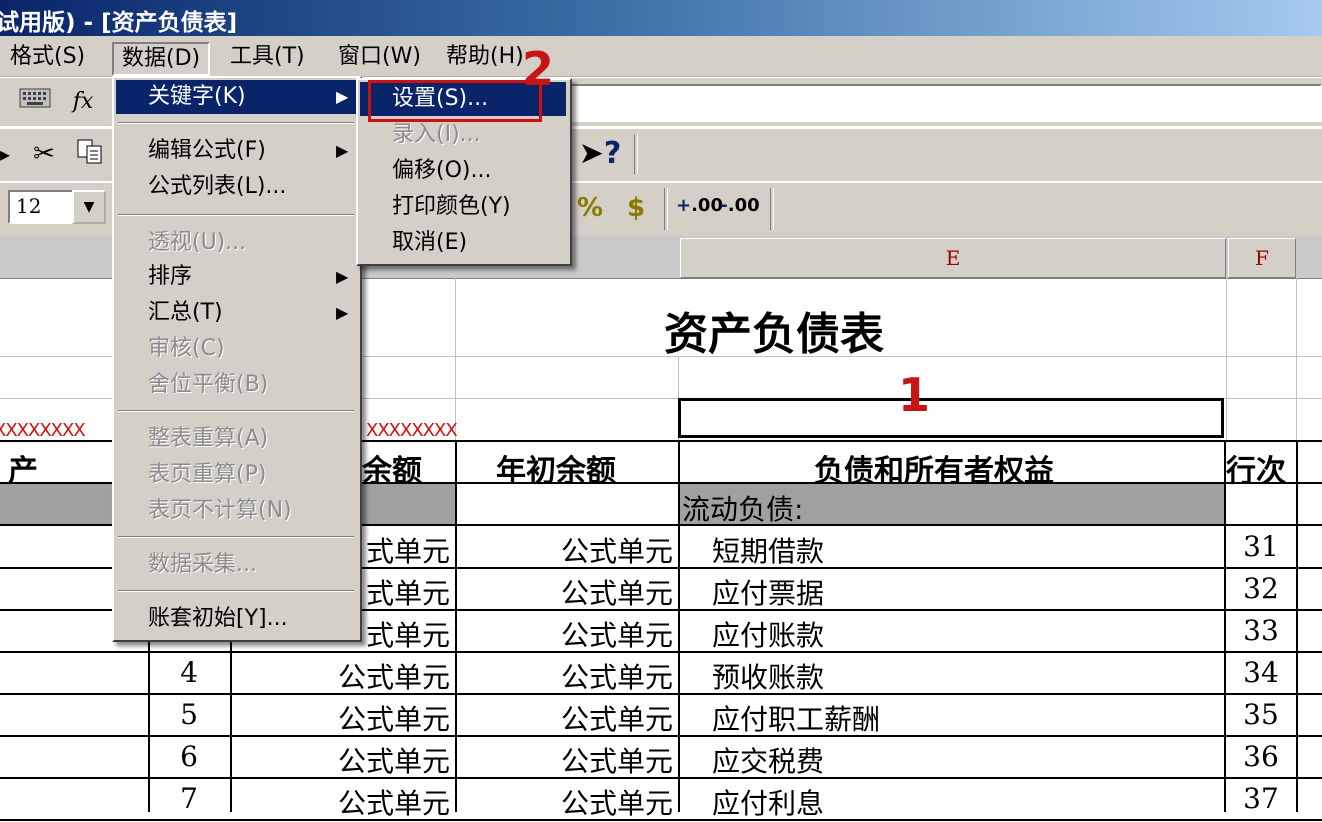  Describe the element at coordinates (161, 59) in the screenshot. I see `menu-data: 数据(D)` at that location.